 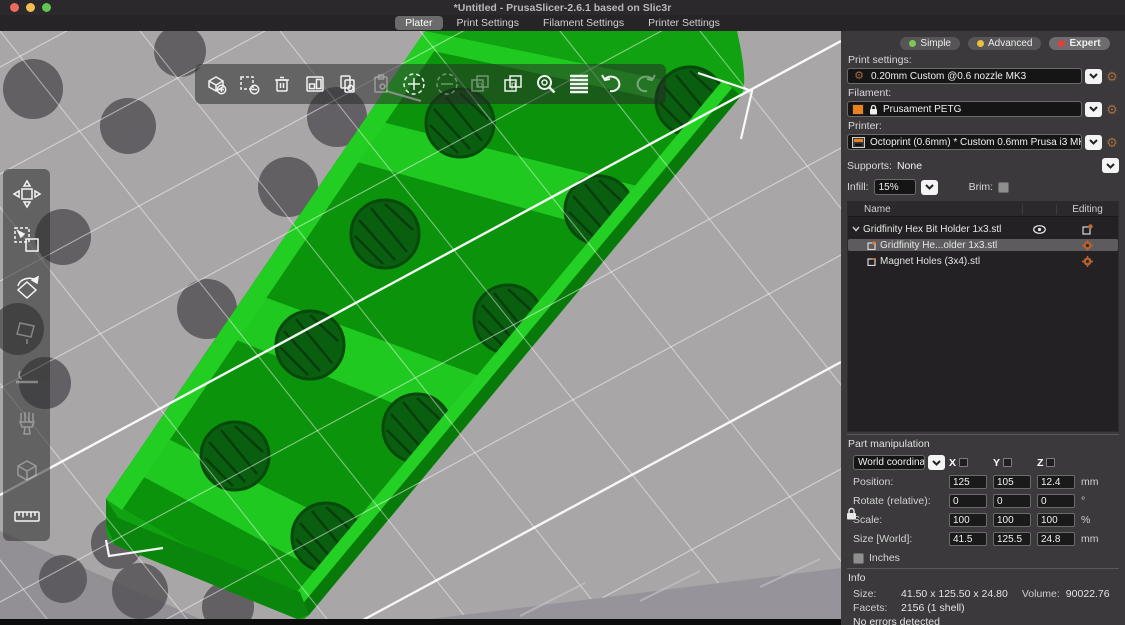 I want to click on split-to-objects-button: o, so click(x=480, y=84).